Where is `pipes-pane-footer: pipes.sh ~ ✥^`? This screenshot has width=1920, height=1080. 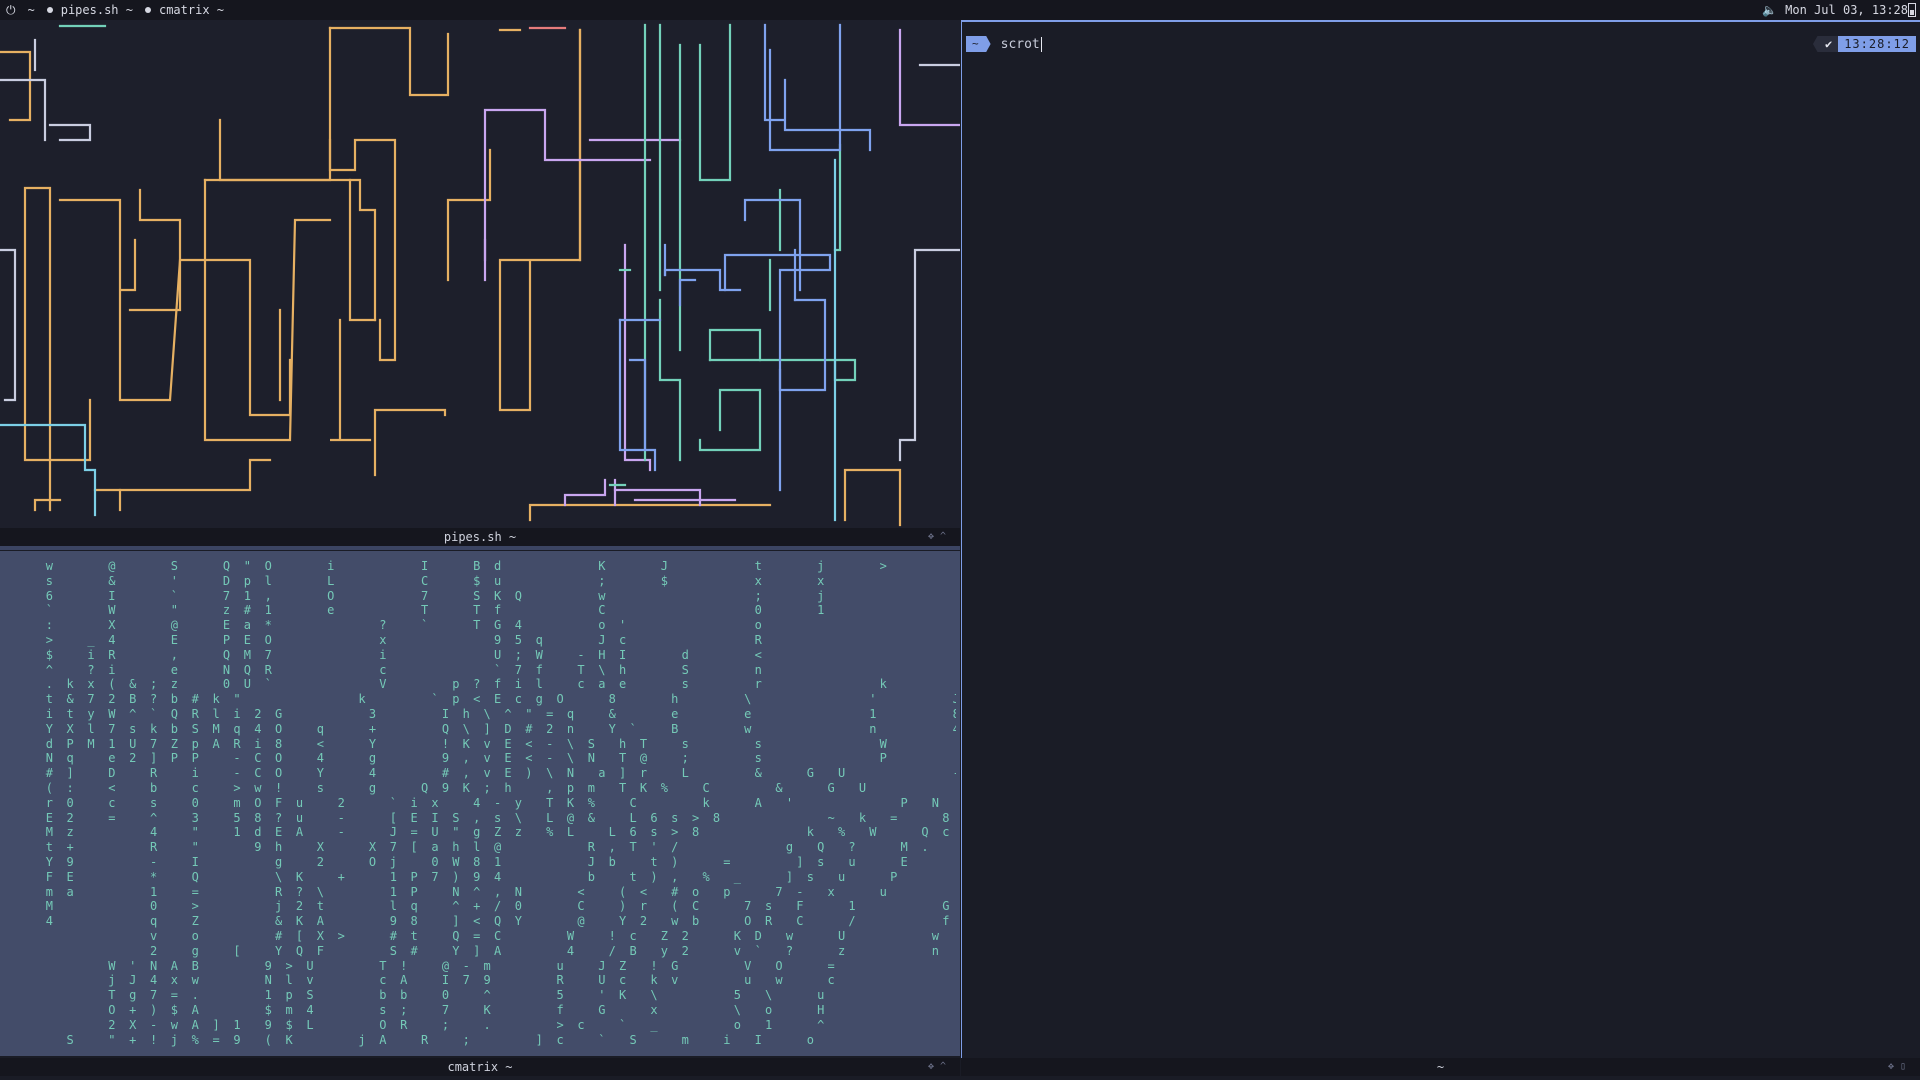
pipes-pane-footer: pipes.sh ~ ✥^ is located at coordinates (480, 537).